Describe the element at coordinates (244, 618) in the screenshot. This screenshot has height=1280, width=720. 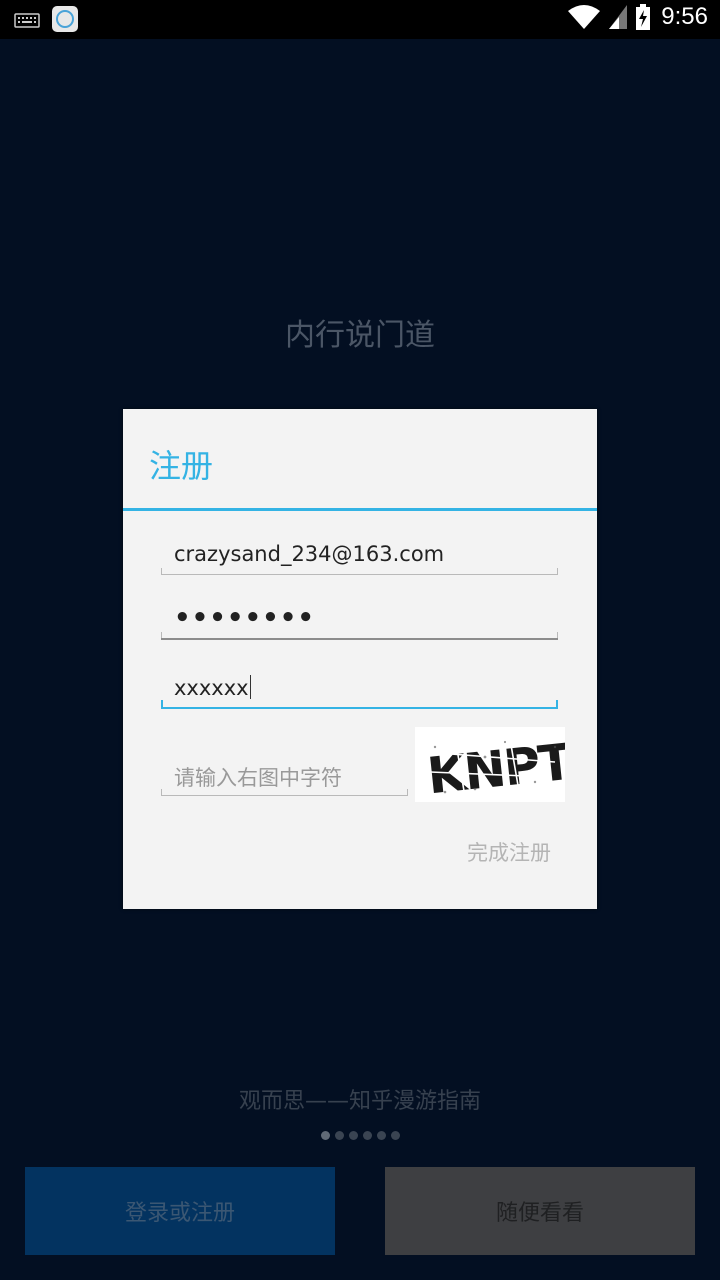
I see `password-value: ••••••••` at that location.